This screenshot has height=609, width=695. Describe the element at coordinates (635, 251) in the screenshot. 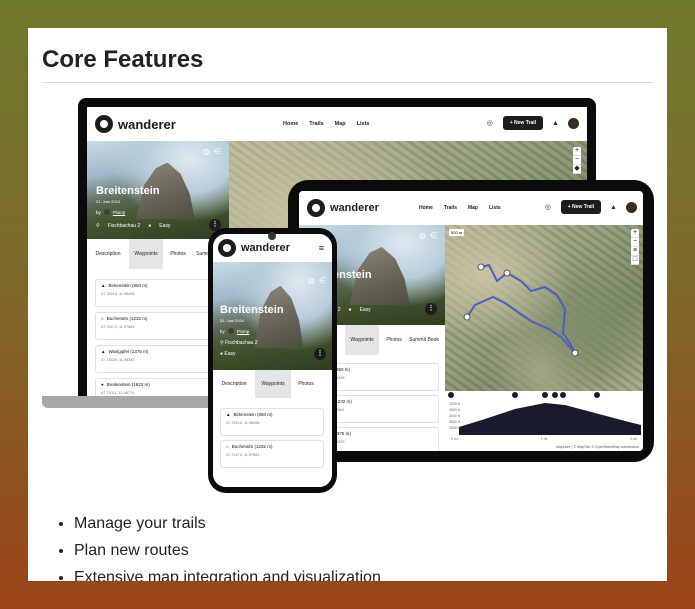

I see `layers-button: ≡` at that location.